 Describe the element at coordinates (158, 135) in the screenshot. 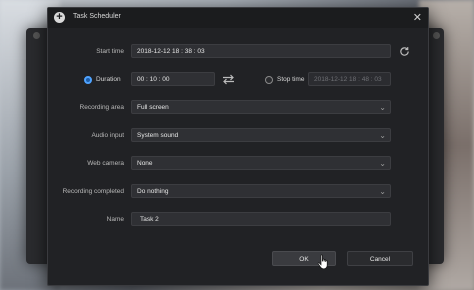

I see `audio-input-value: System sound` at that location.